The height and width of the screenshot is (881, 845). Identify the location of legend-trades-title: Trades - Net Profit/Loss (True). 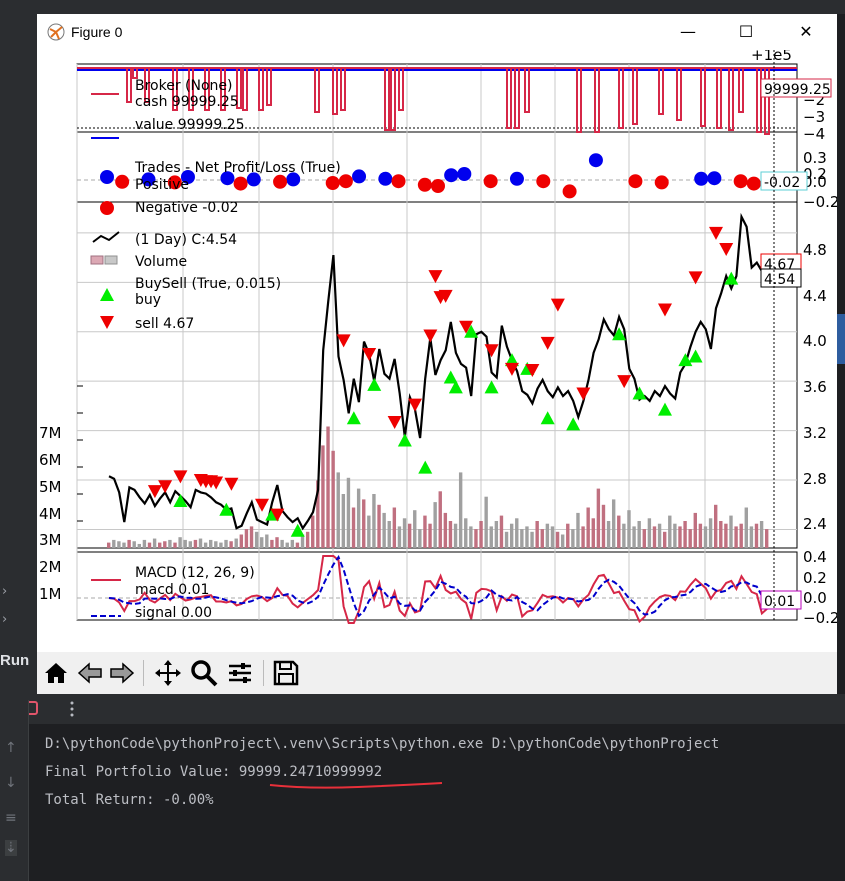
(237, 168).